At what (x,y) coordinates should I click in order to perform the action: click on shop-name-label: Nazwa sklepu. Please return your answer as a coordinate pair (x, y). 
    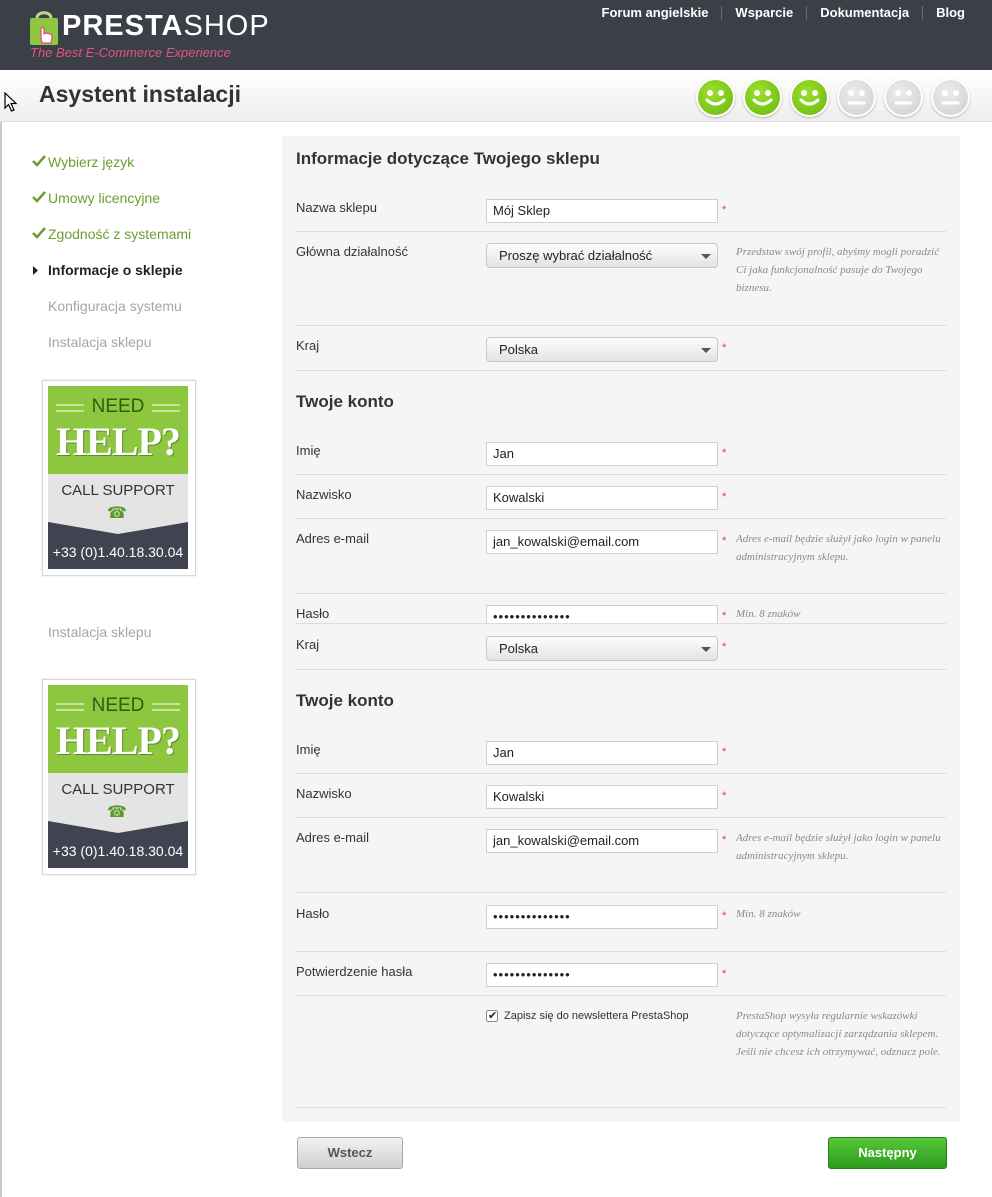
    Looking at the image, I should click on (336, 207).